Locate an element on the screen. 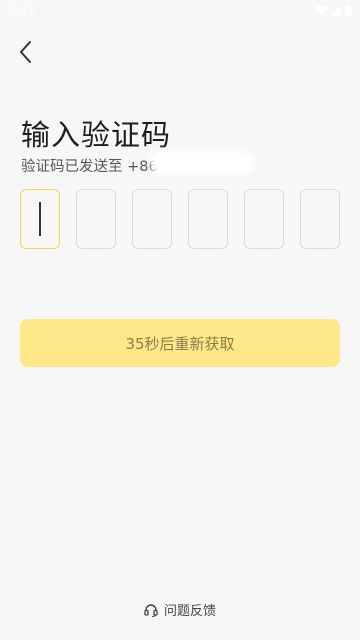  back-button is located at coordinates (26, 52).